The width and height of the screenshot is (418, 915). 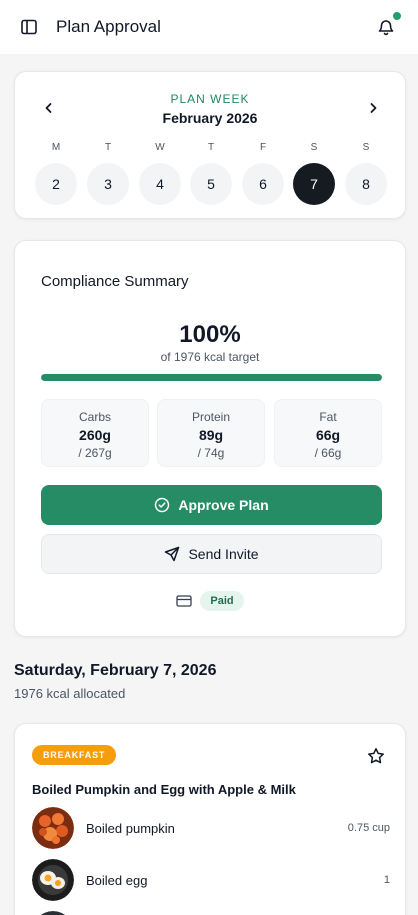 What do you see at coordinates (376, 756) in the screenshot?
I see `star-icon` at bounding box center [376, 756].